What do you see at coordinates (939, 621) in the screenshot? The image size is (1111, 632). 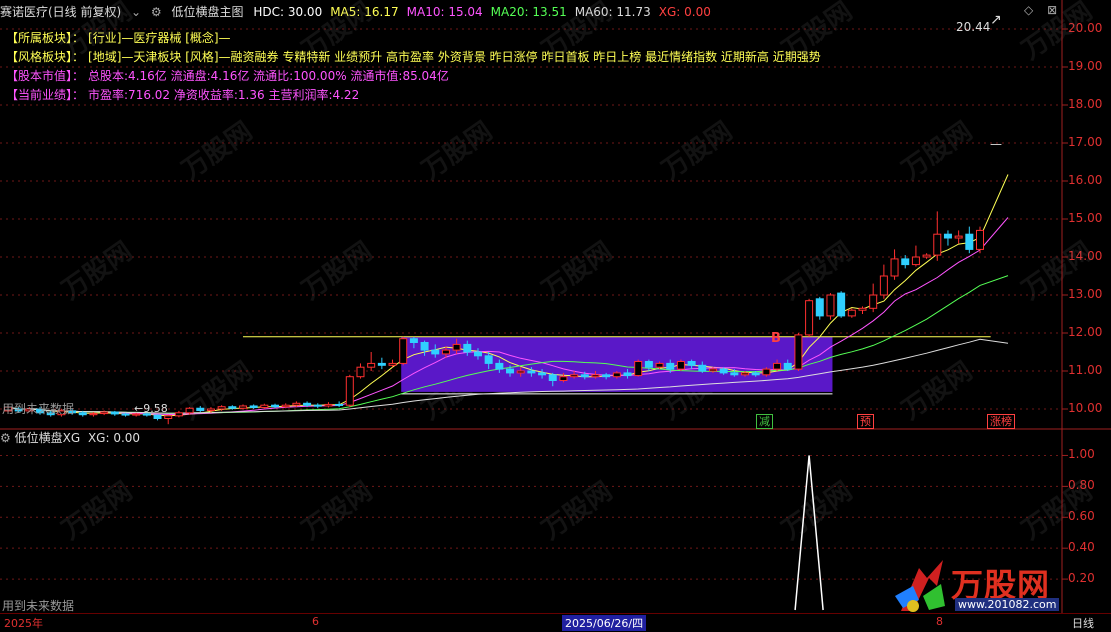 I see `month-label-8: 8` at bounding box center [939, 621].